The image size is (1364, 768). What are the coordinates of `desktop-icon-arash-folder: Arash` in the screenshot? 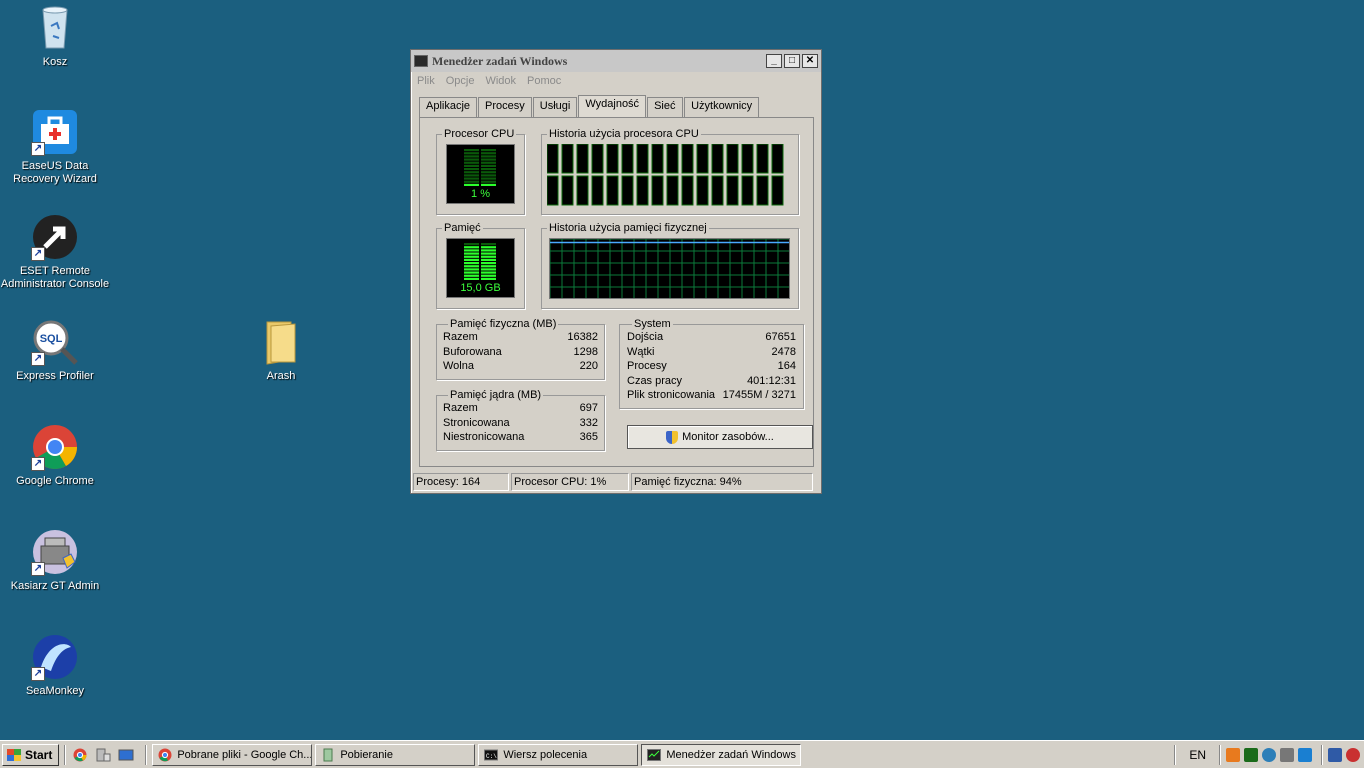 It's located at (281, 350).